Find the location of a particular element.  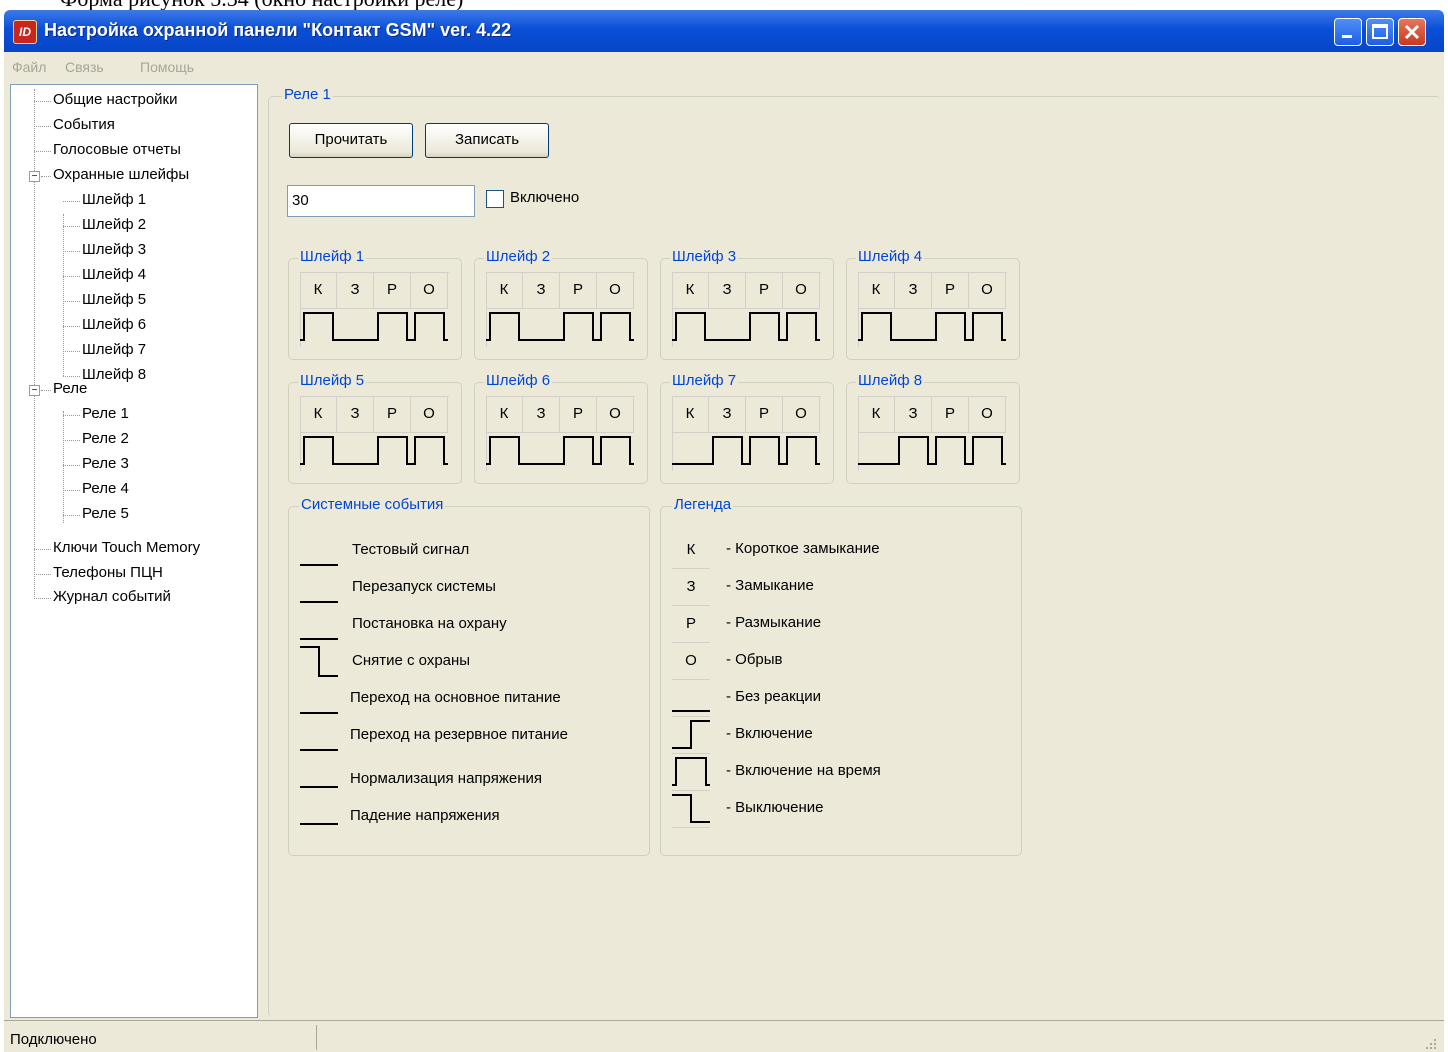

status-bar: Подключено is located at coordinates (724, 1036).